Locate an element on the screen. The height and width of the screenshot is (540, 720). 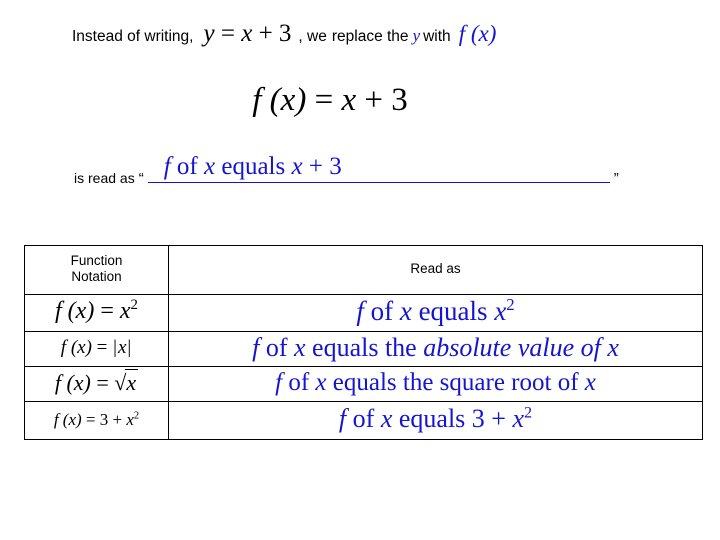
intro-with-text: with is located at coordinates (437, 36).